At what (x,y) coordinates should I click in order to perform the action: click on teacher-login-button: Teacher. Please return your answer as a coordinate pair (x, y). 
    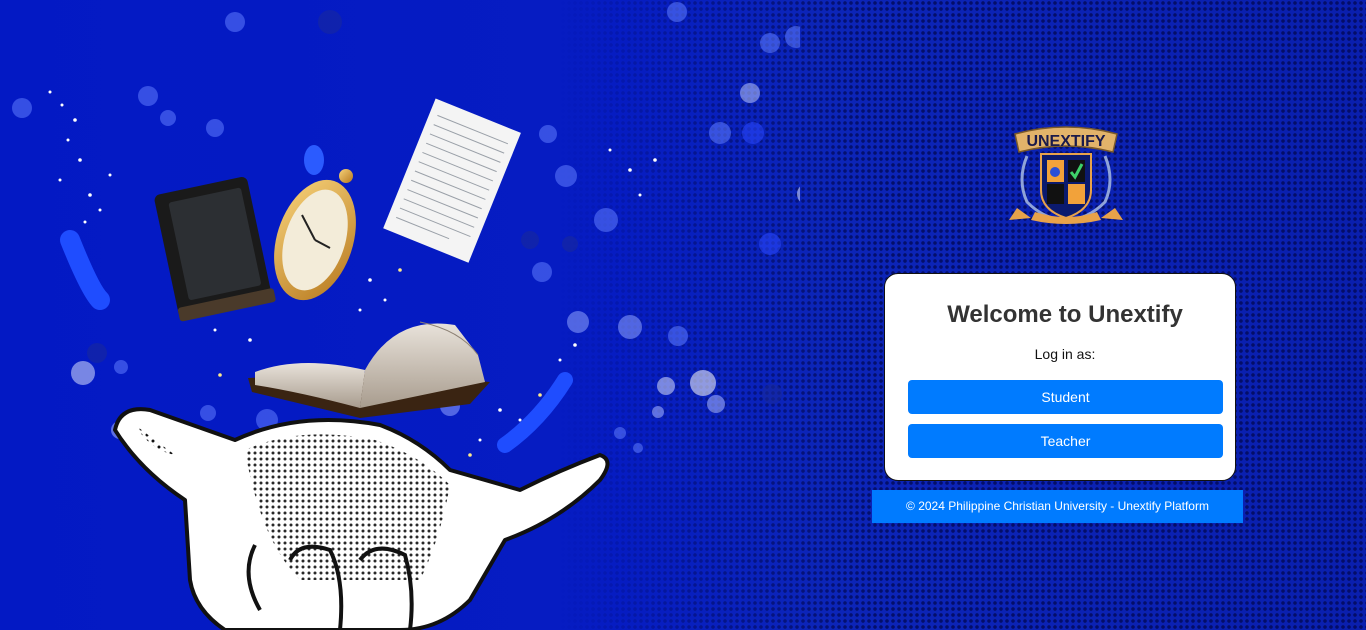
    Looking at the image, I should click on (1065, 441).